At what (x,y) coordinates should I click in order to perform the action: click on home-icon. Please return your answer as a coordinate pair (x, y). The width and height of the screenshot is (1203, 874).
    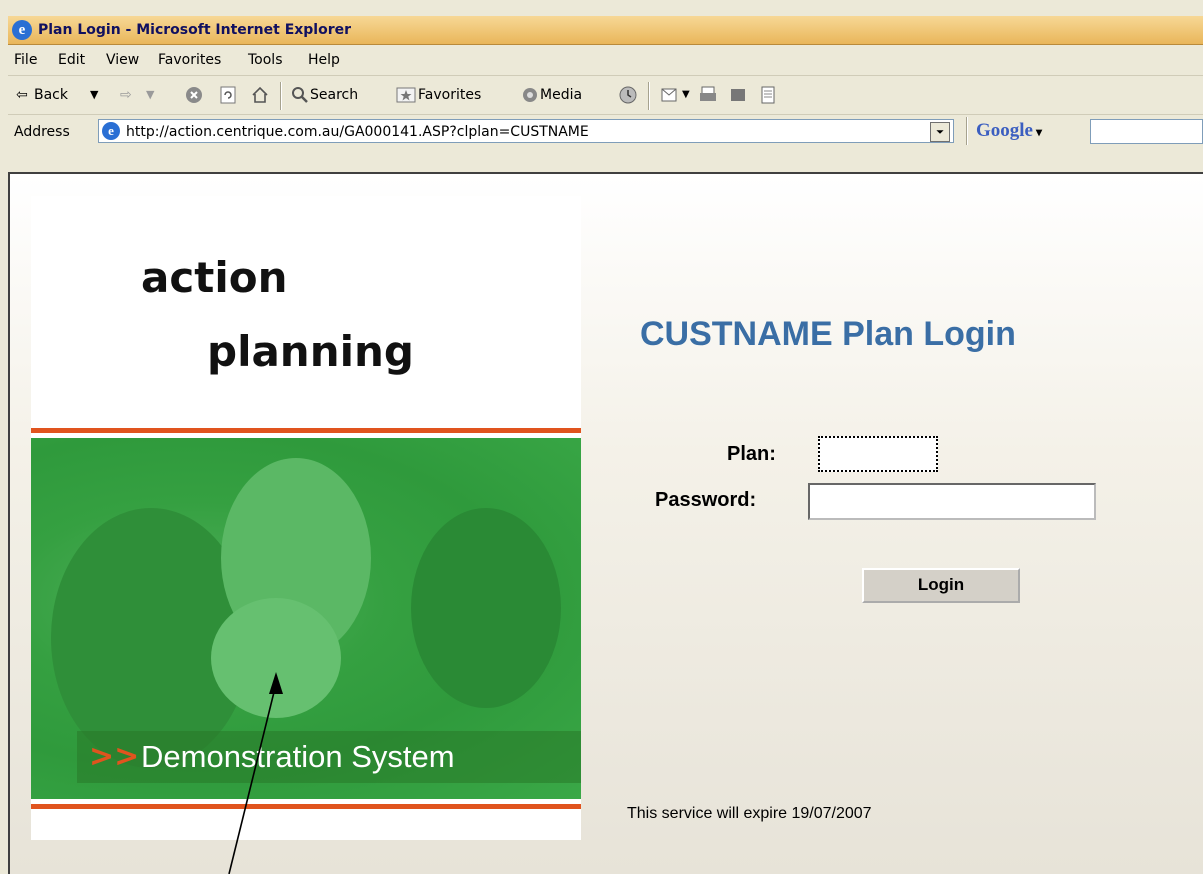
    Looking at the image, I should click on (260, 95).